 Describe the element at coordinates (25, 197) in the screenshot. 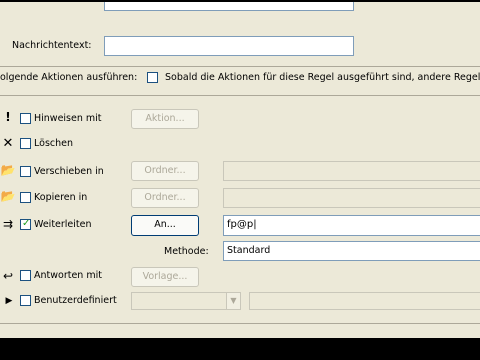

I see `kopieren-checkbox` at that location.